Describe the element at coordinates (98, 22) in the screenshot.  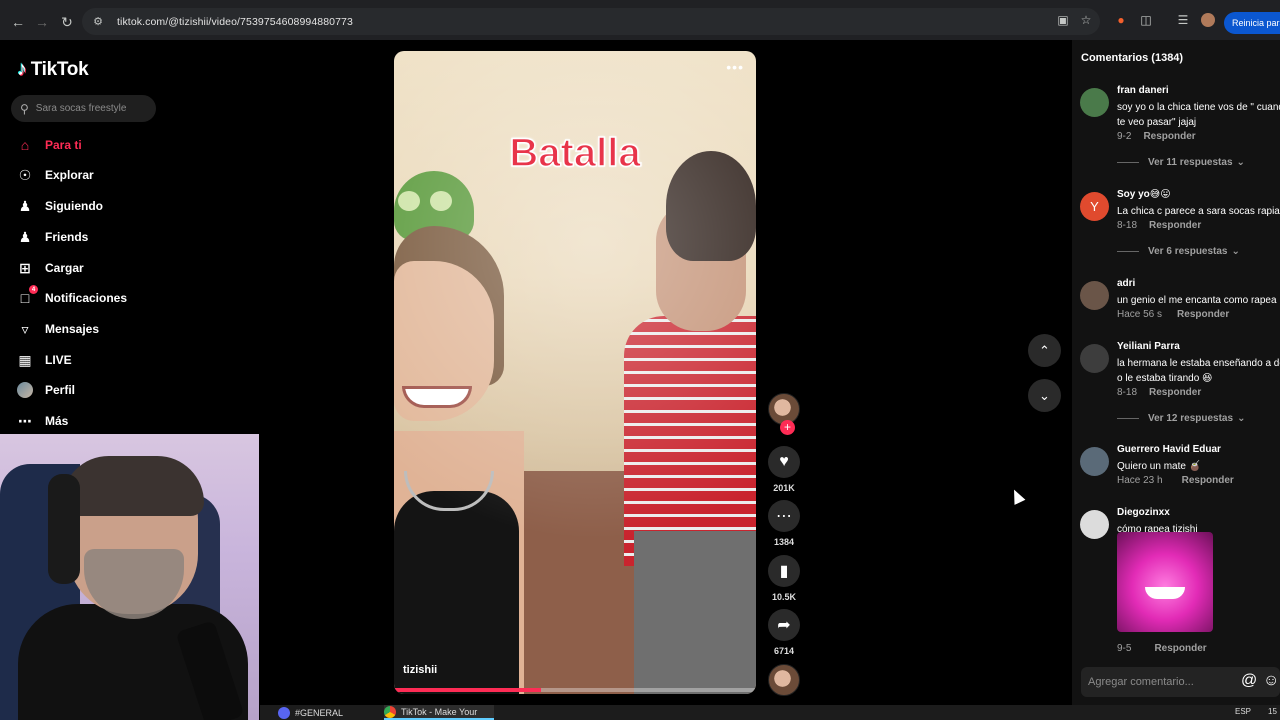
I see `site-info-icon: ⚙` at that location.